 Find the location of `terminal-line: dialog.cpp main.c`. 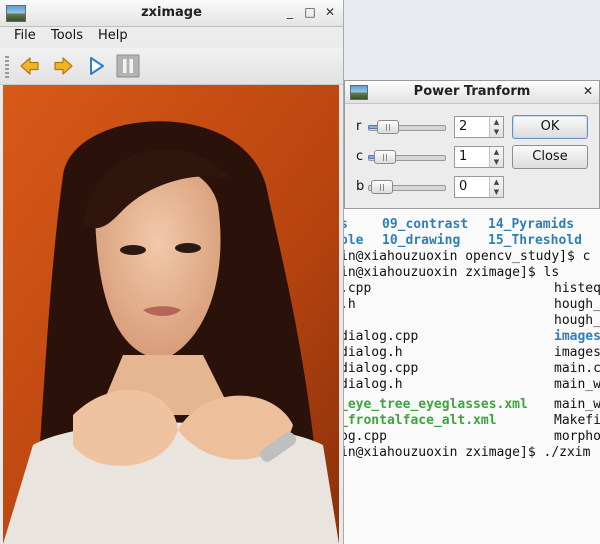

terminal-line: dialog.cpp main.c is located at coordinates (470, 369).